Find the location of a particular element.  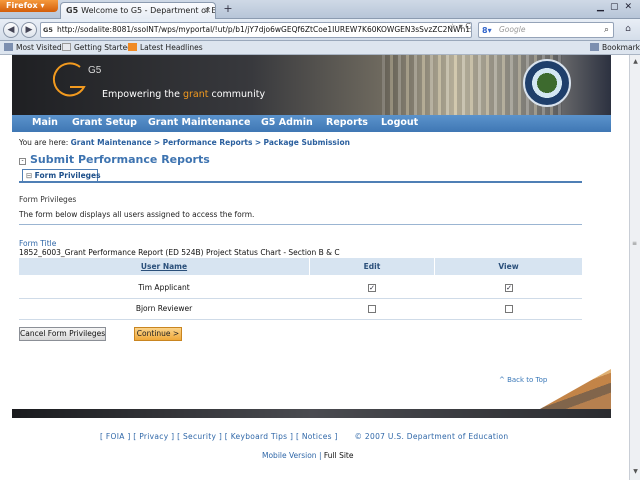

cancel-form-privileges-button: Cancel Form Privileges is located at coordinates (62, 334).